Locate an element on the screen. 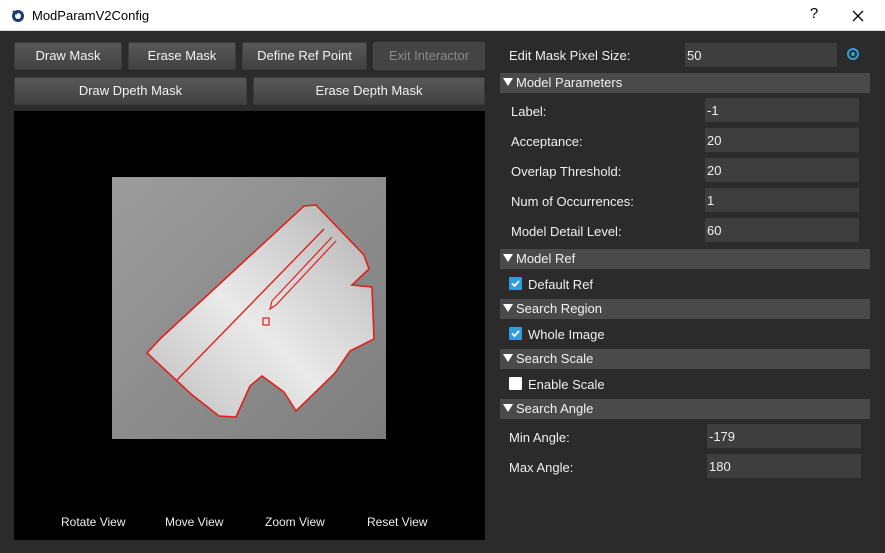 The image size is (885, 553). zoom-view-button: Zoom View is located at coordinates (295, 522).